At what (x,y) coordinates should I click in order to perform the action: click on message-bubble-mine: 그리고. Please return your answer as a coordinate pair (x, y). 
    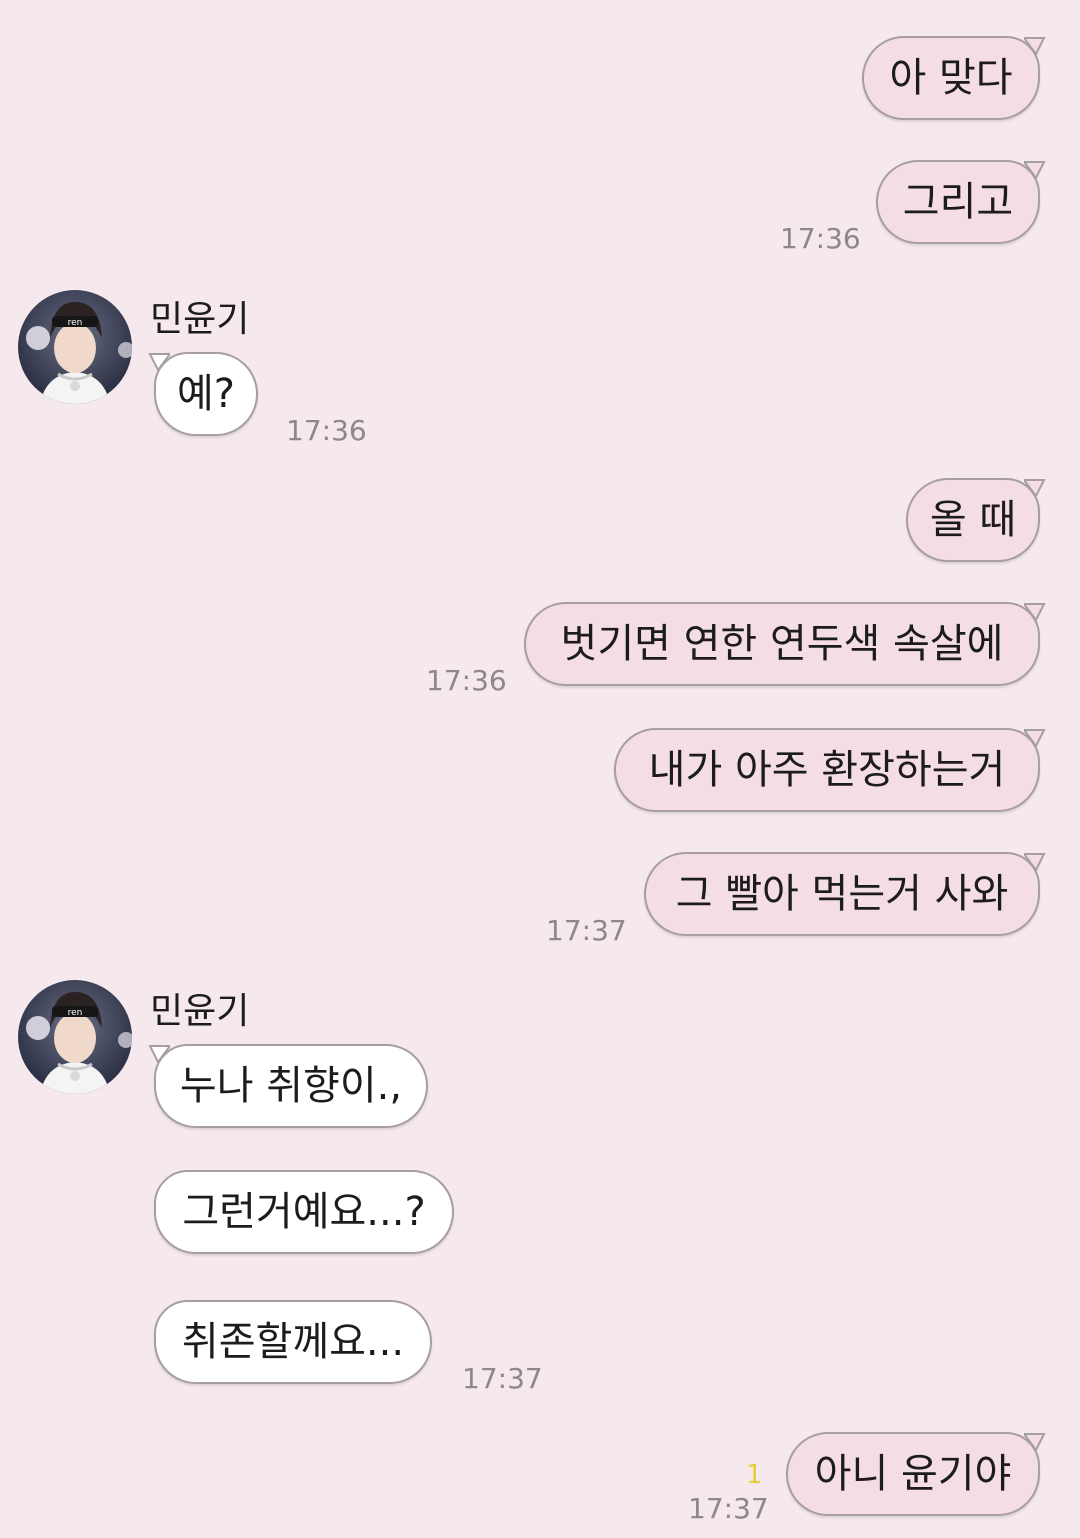
    Looking at the image, I should click on (961, 202).